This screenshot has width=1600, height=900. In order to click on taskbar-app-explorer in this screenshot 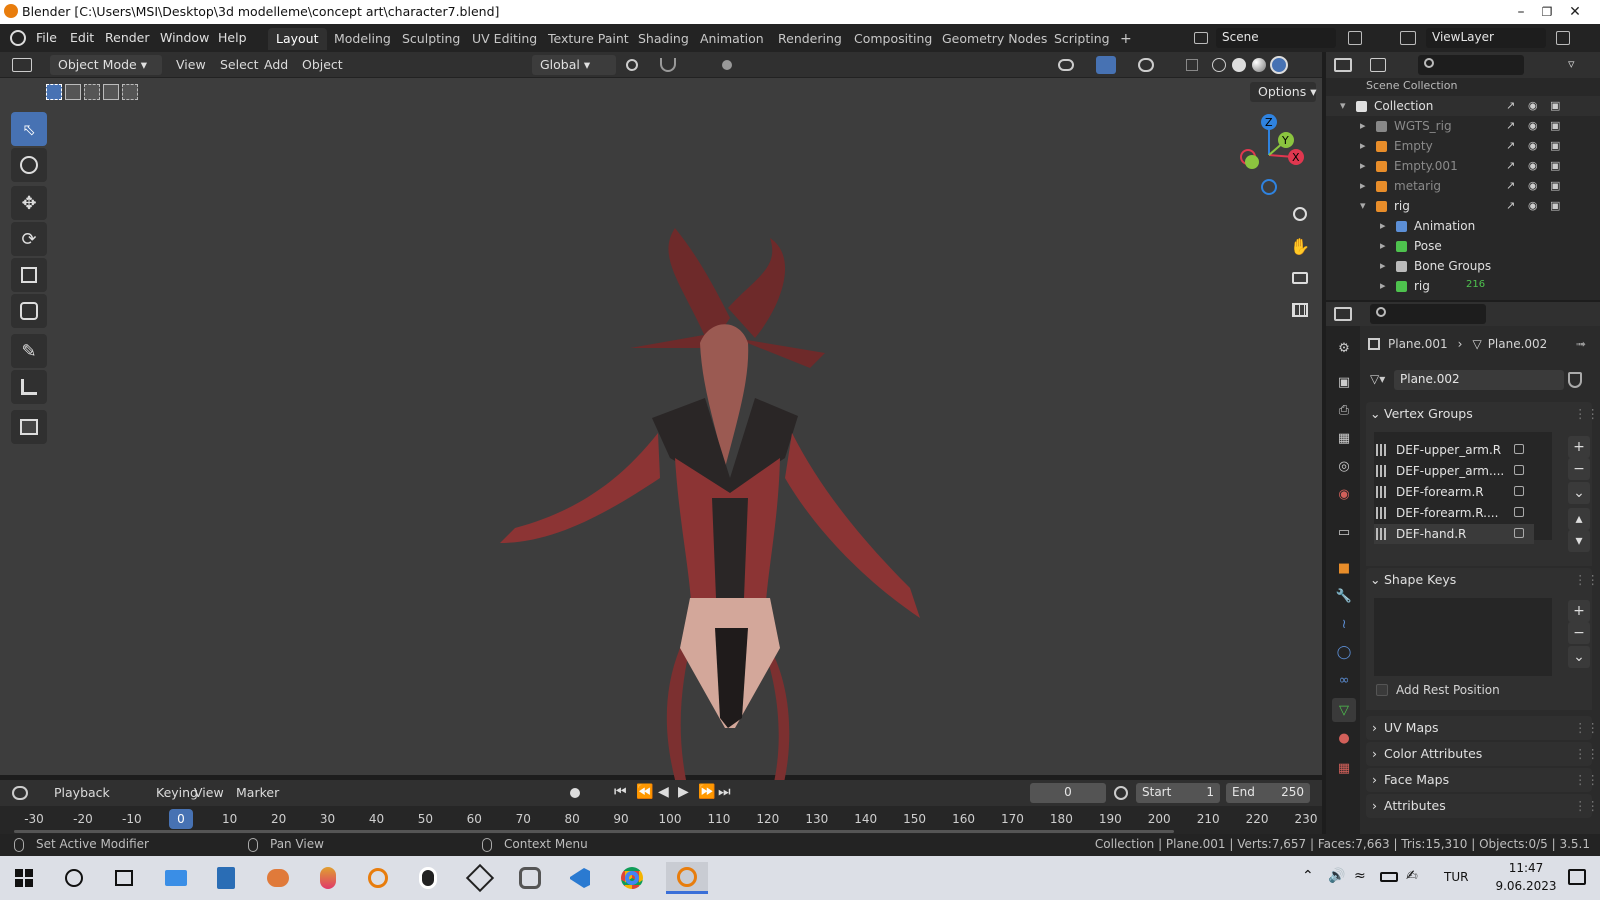, I will do `click(176, 878)`.